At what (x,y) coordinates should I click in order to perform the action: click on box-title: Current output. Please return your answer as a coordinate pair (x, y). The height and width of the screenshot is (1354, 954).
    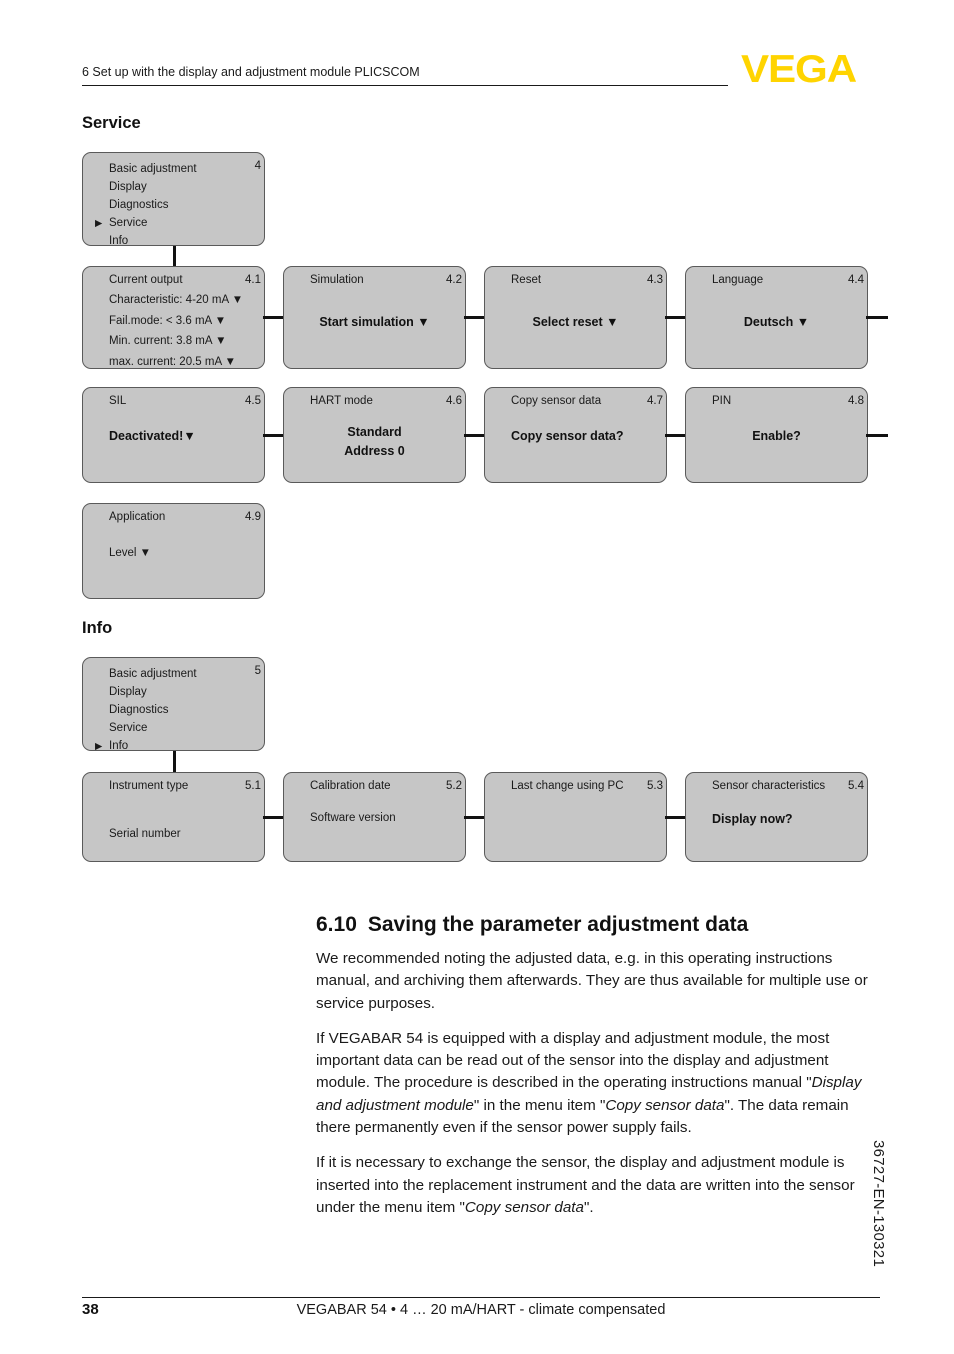
    Looking at the image, I should click on (146, 280).